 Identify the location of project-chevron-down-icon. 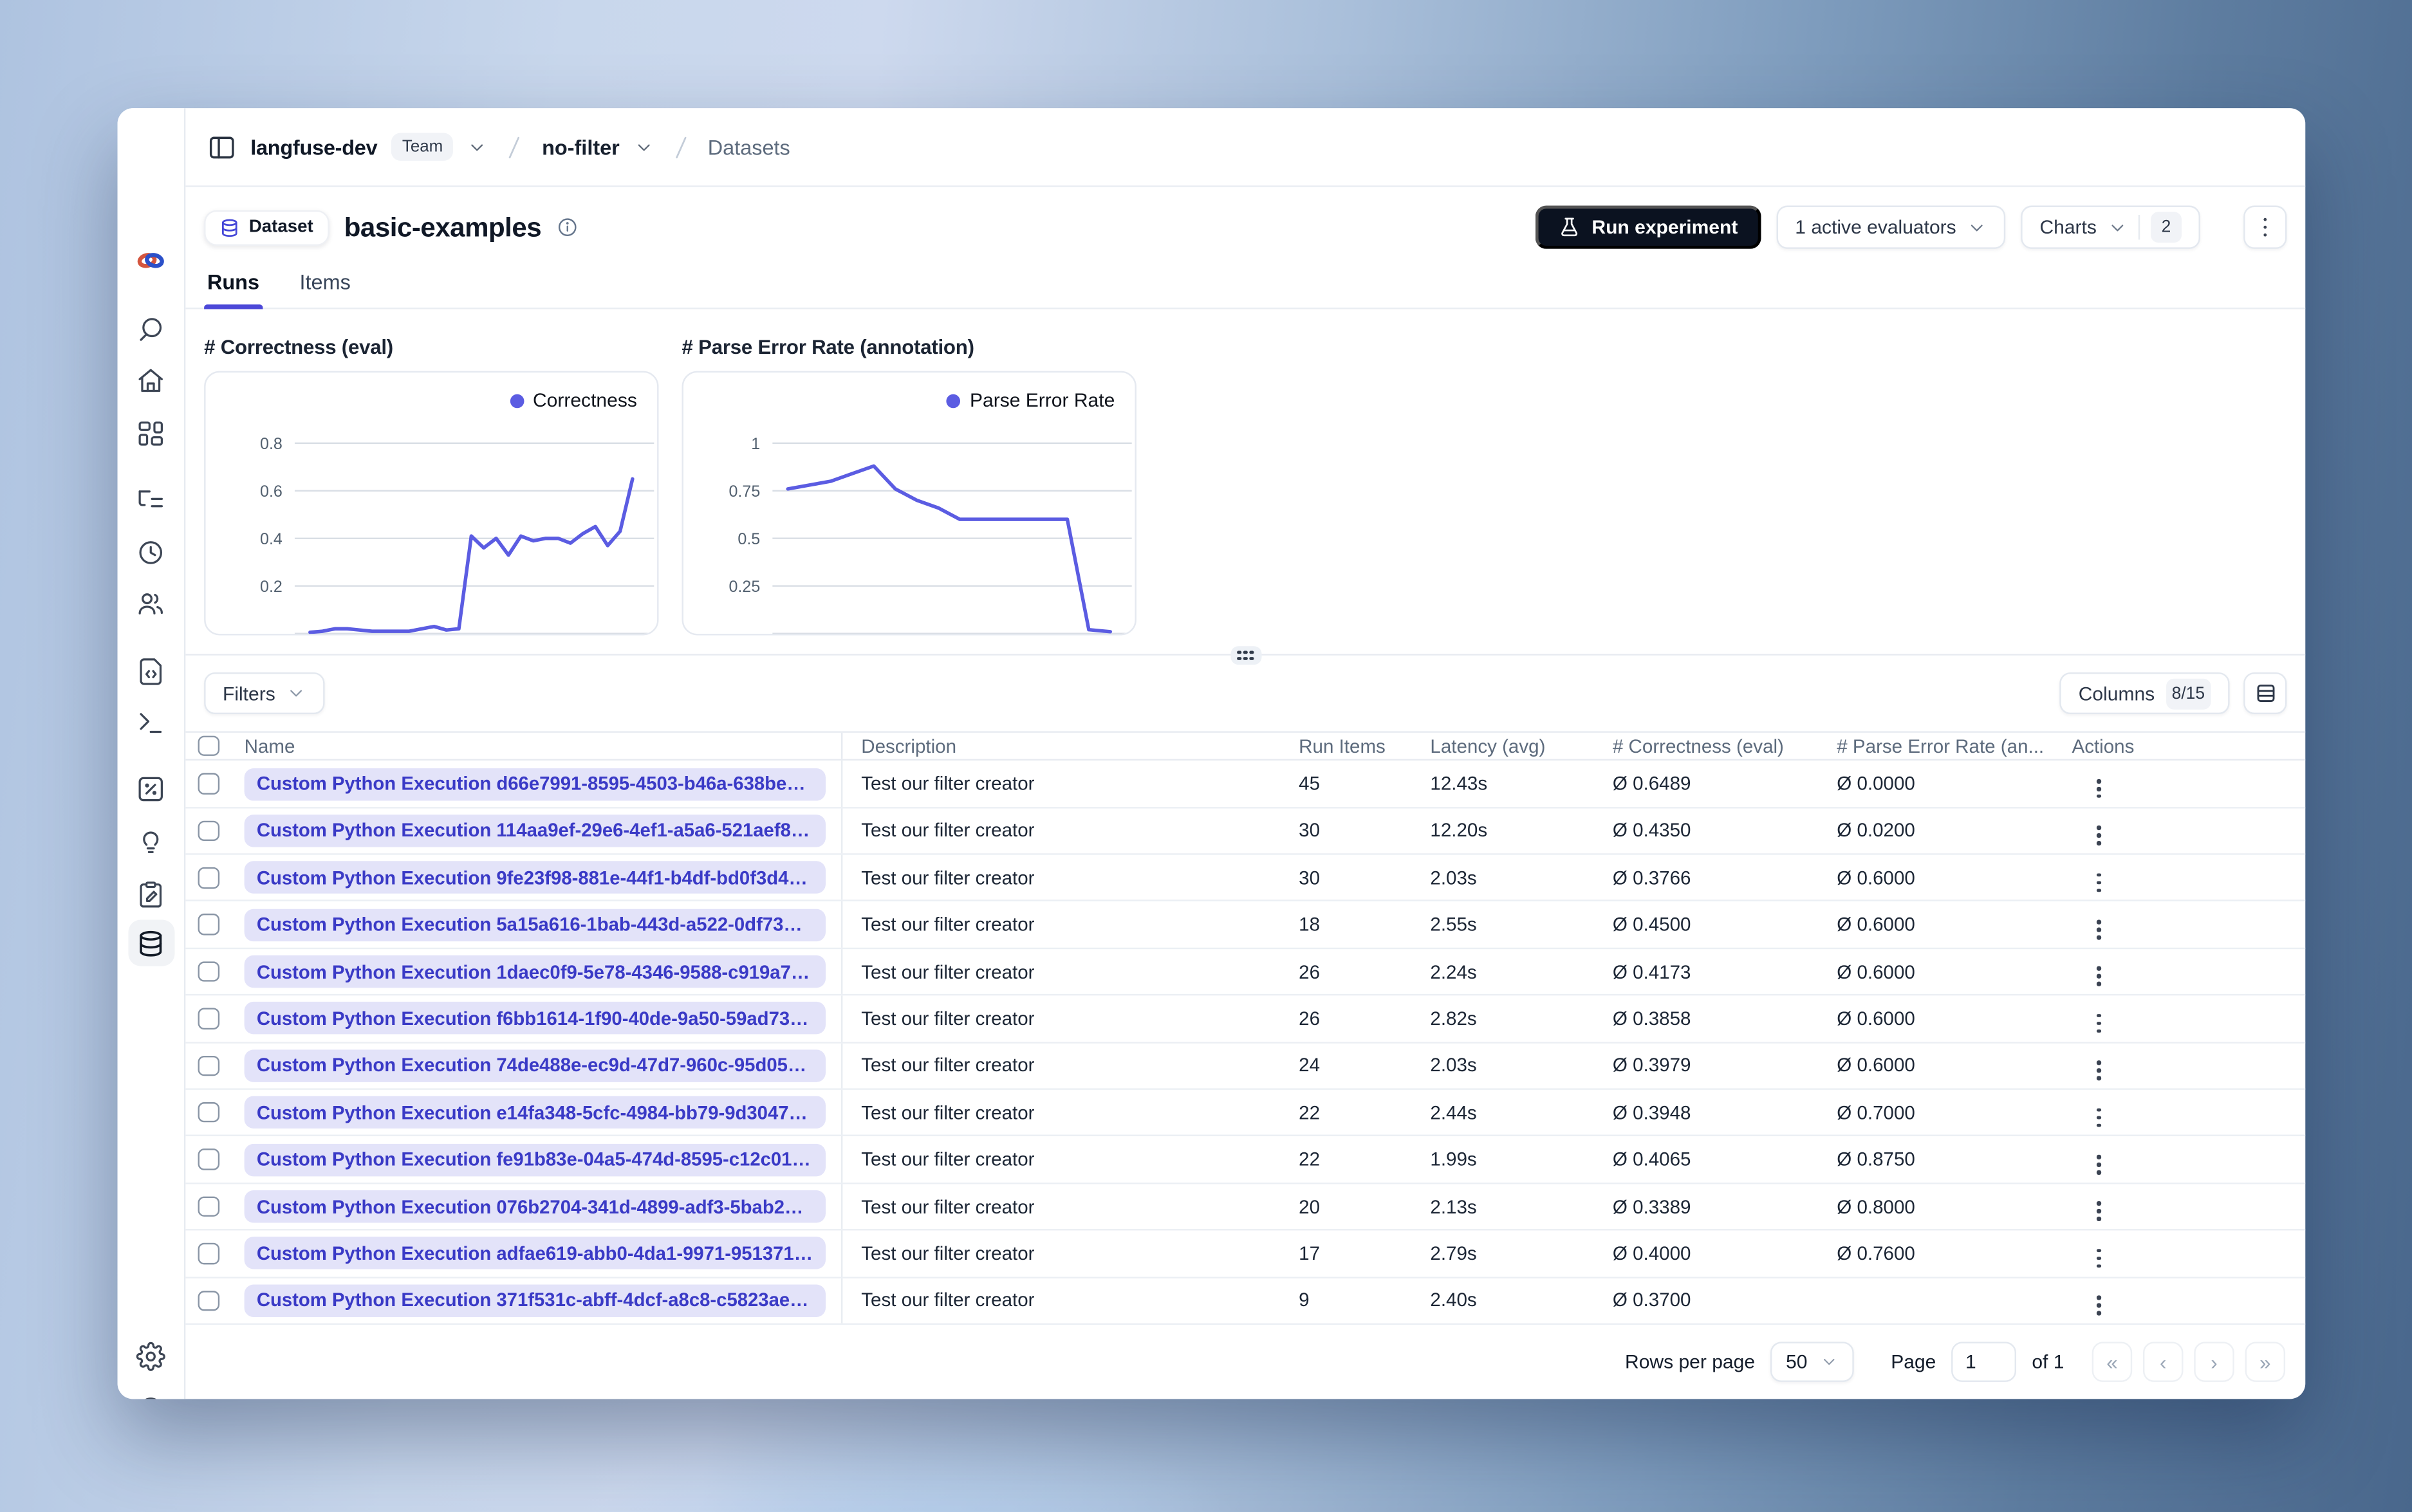
(643, 147).